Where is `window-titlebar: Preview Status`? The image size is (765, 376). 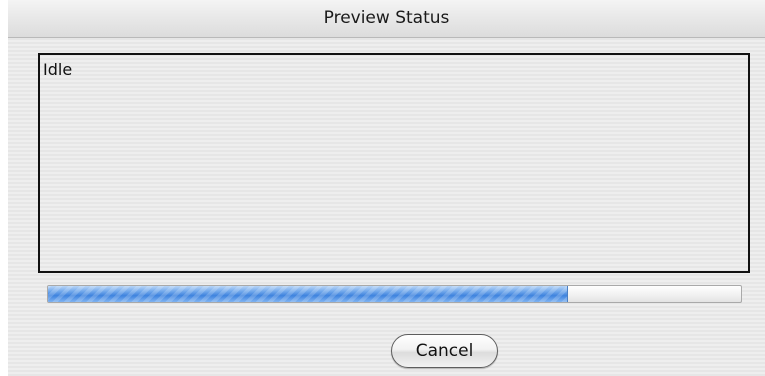 window-titlebar: Preview Status is located at coordinates (386, 19).